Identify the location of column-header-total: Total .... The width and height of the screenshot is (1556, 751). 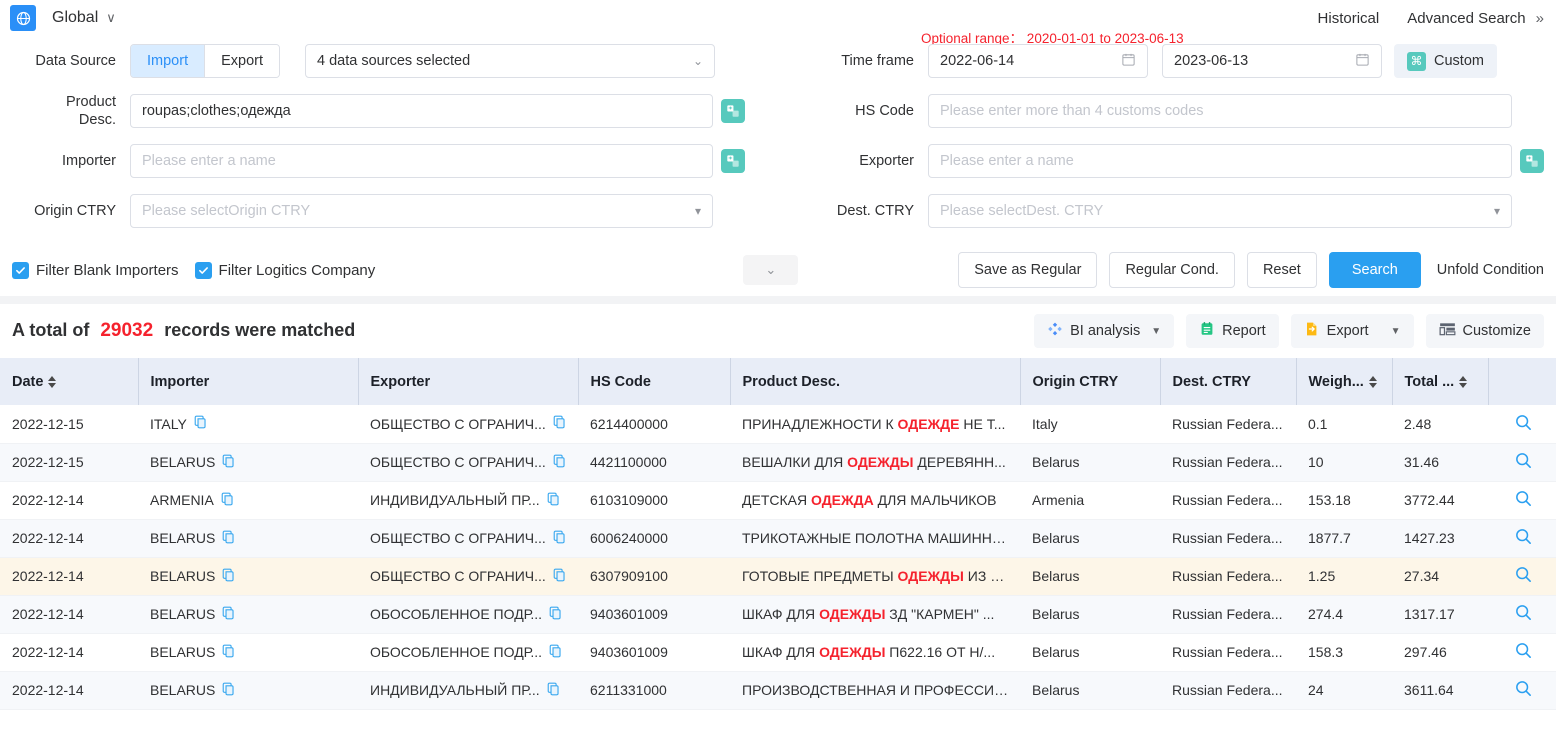
(1440, 381).